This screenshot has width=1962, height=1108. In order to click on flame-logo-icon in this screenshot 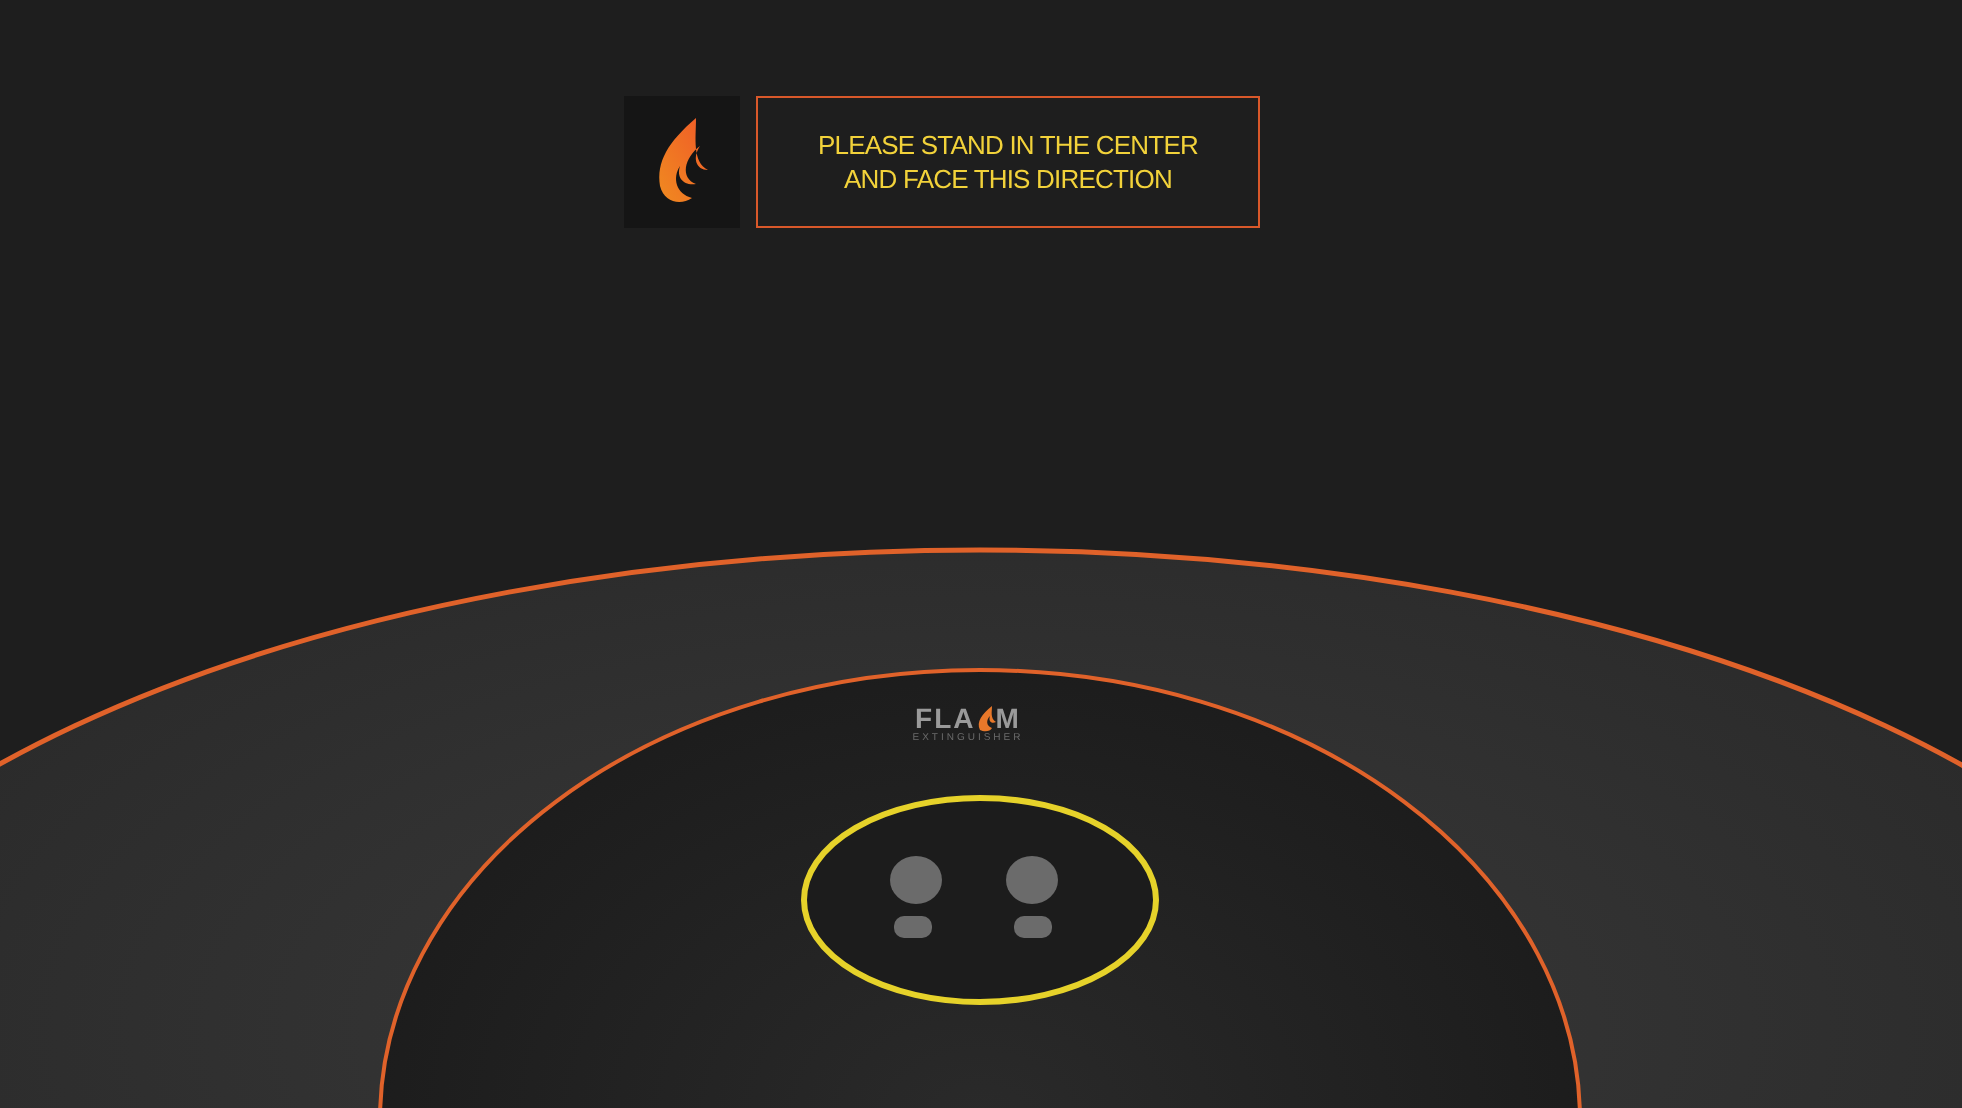, I will do `click(682, 162)`.